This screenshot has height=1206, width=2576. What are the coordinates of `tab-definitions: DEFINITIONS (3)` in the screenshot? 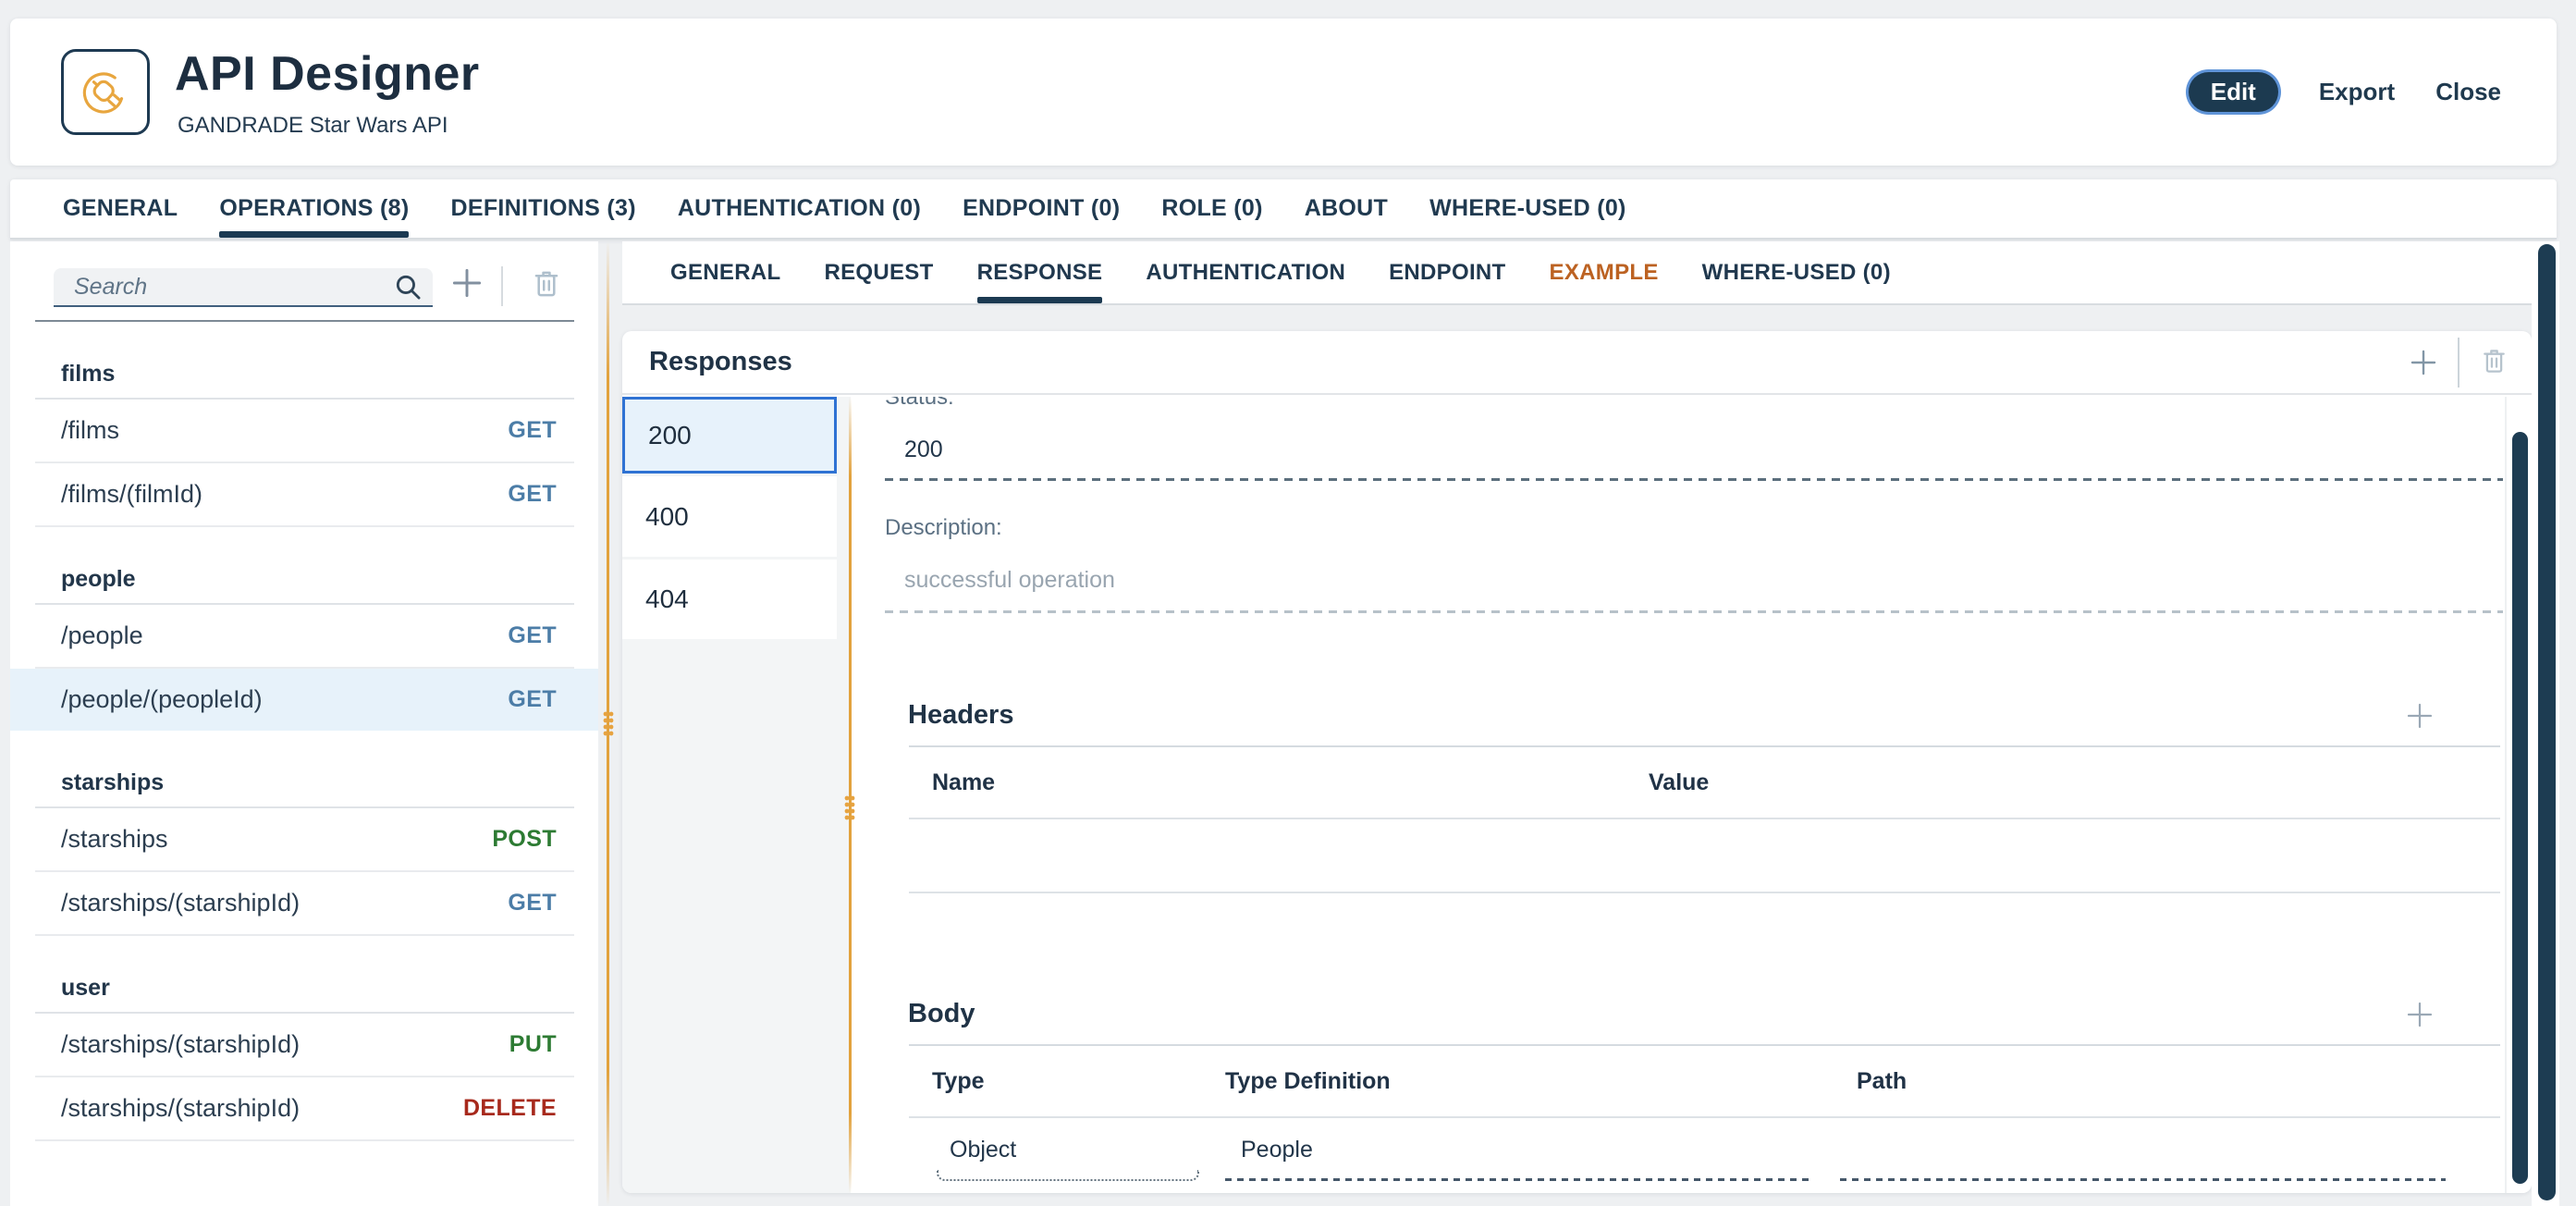 It's located at (542, 208).